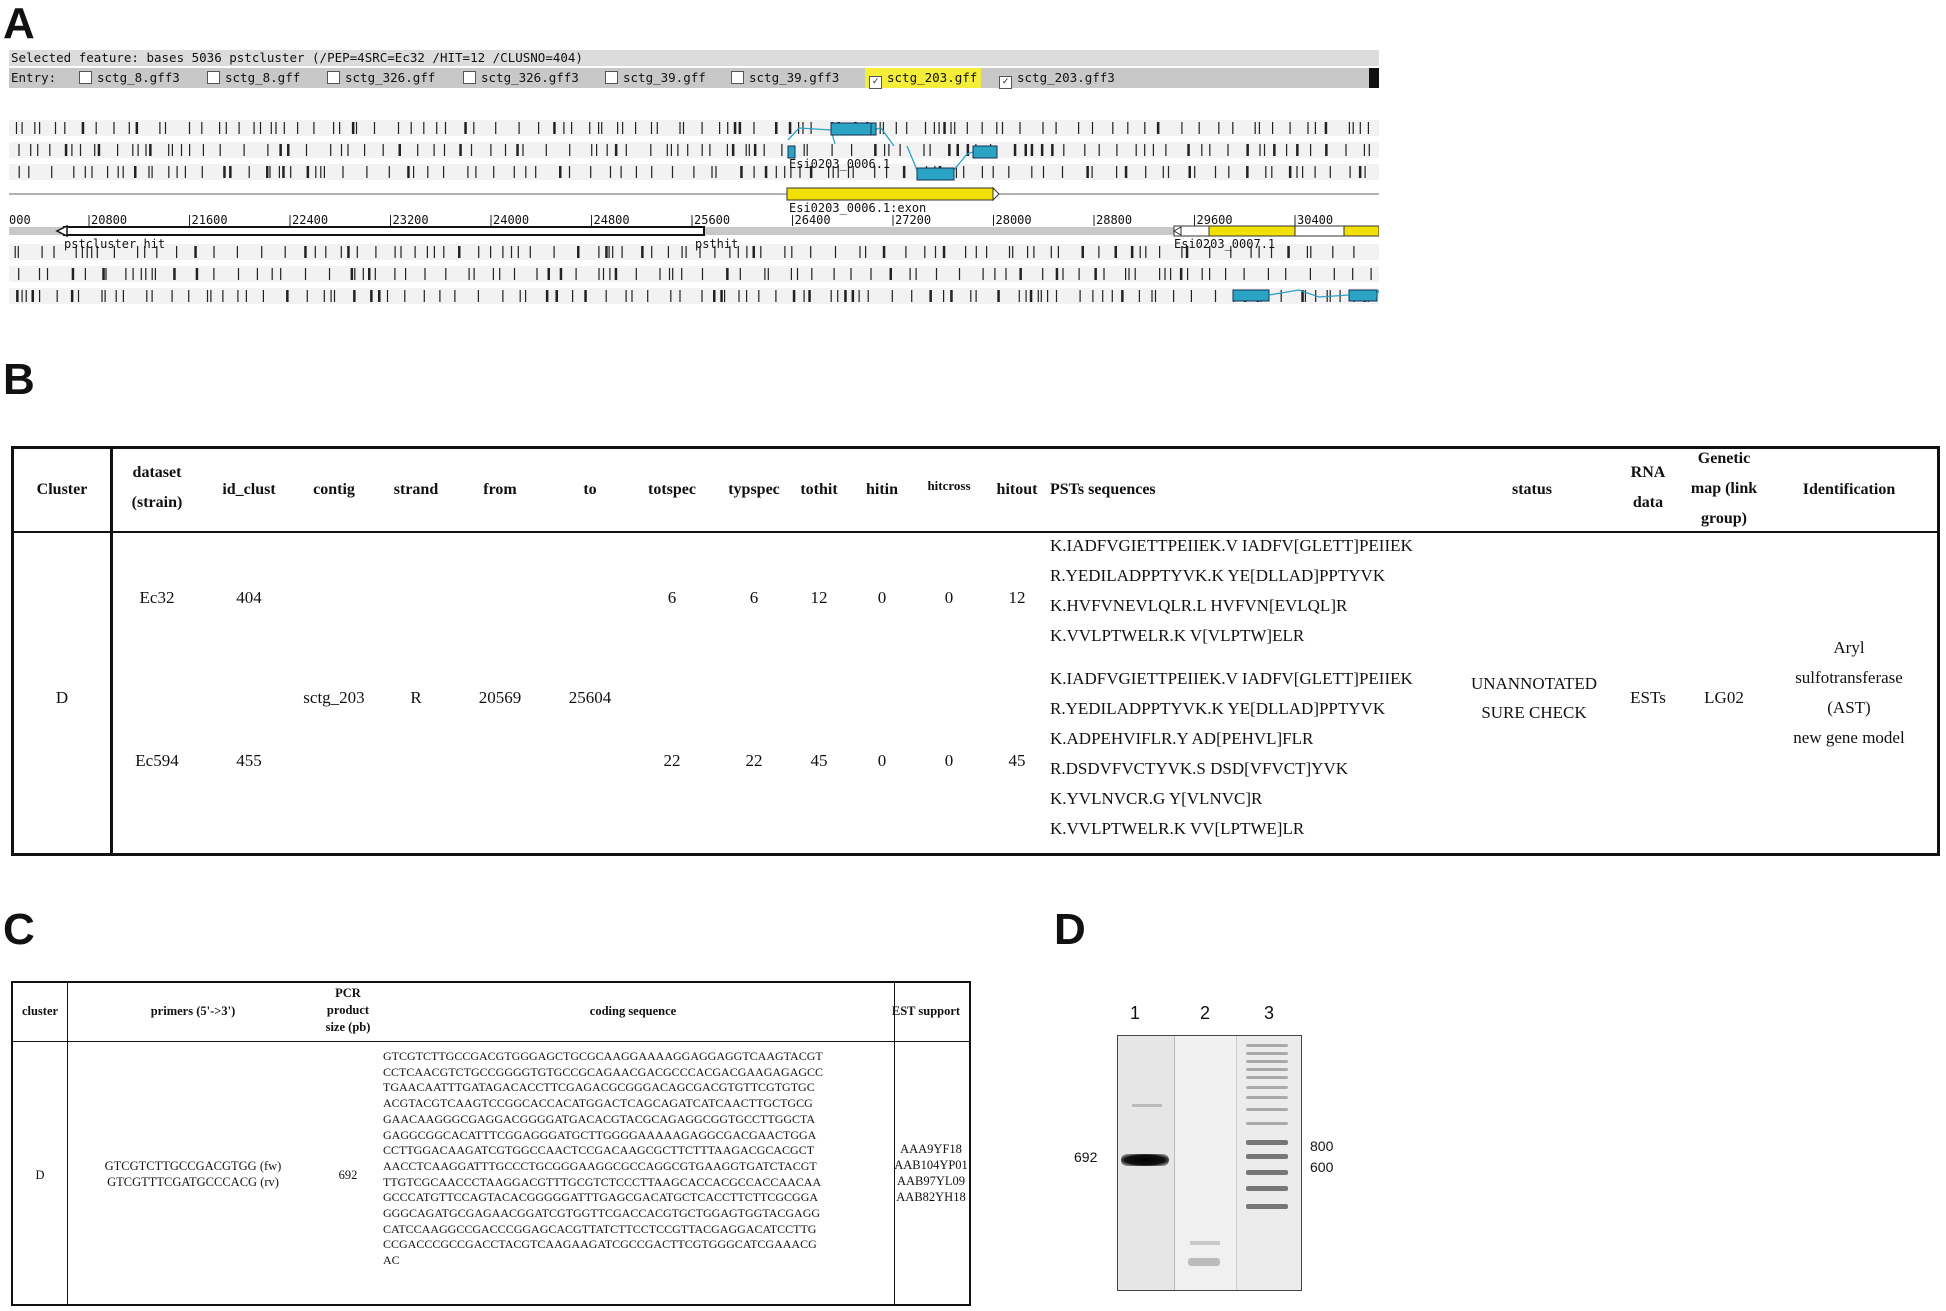 The width and height of the screenshot is (1946, 1311). Describe the element at coordinates (19, 929) in the screenshot. I see `panel-label-c: C` at that location.